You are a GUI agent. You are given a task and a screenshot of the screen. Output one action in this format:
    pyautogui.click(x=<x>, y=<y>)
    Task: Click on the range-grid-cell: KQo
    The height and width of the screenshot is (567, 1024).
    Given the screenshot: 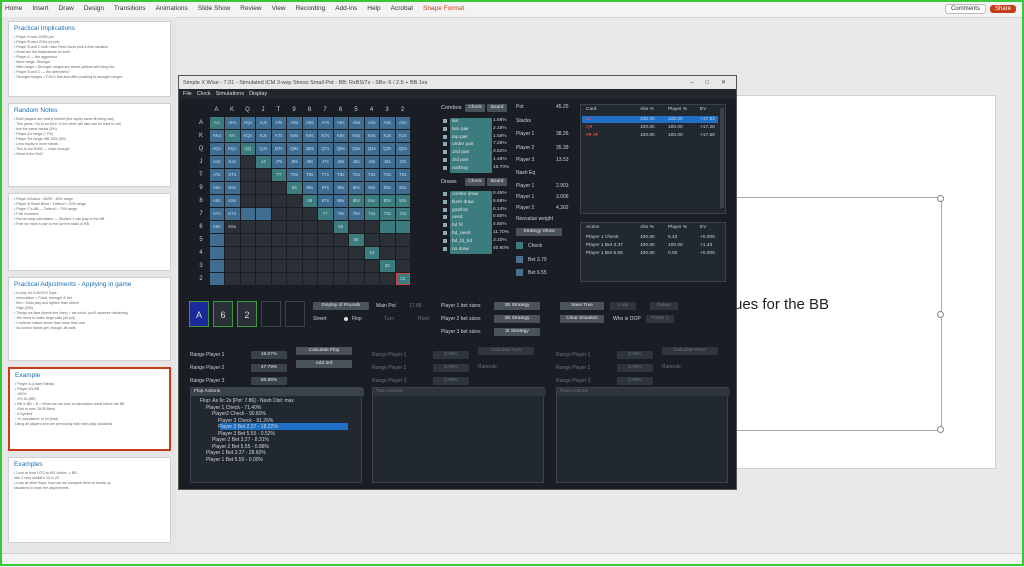 What is the action you would take?
    pyautogui.click(x=232, y=149)
    